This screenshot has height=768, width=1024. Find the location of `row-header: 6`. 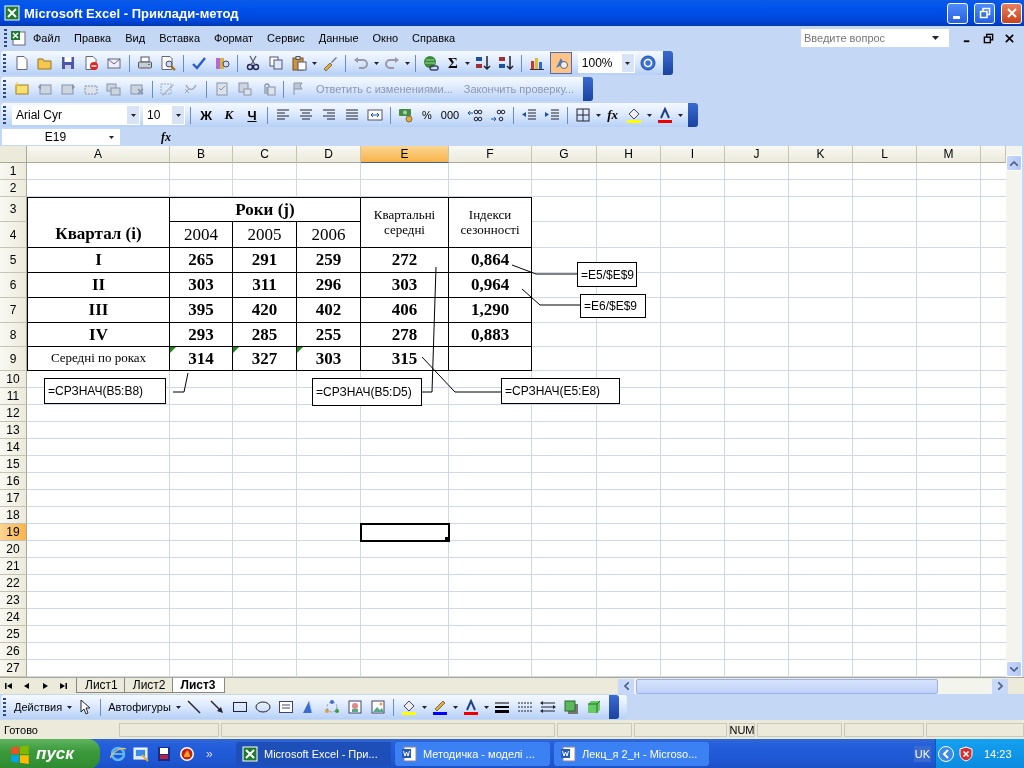

row-header: 6 is located at coordinates (13, 285).